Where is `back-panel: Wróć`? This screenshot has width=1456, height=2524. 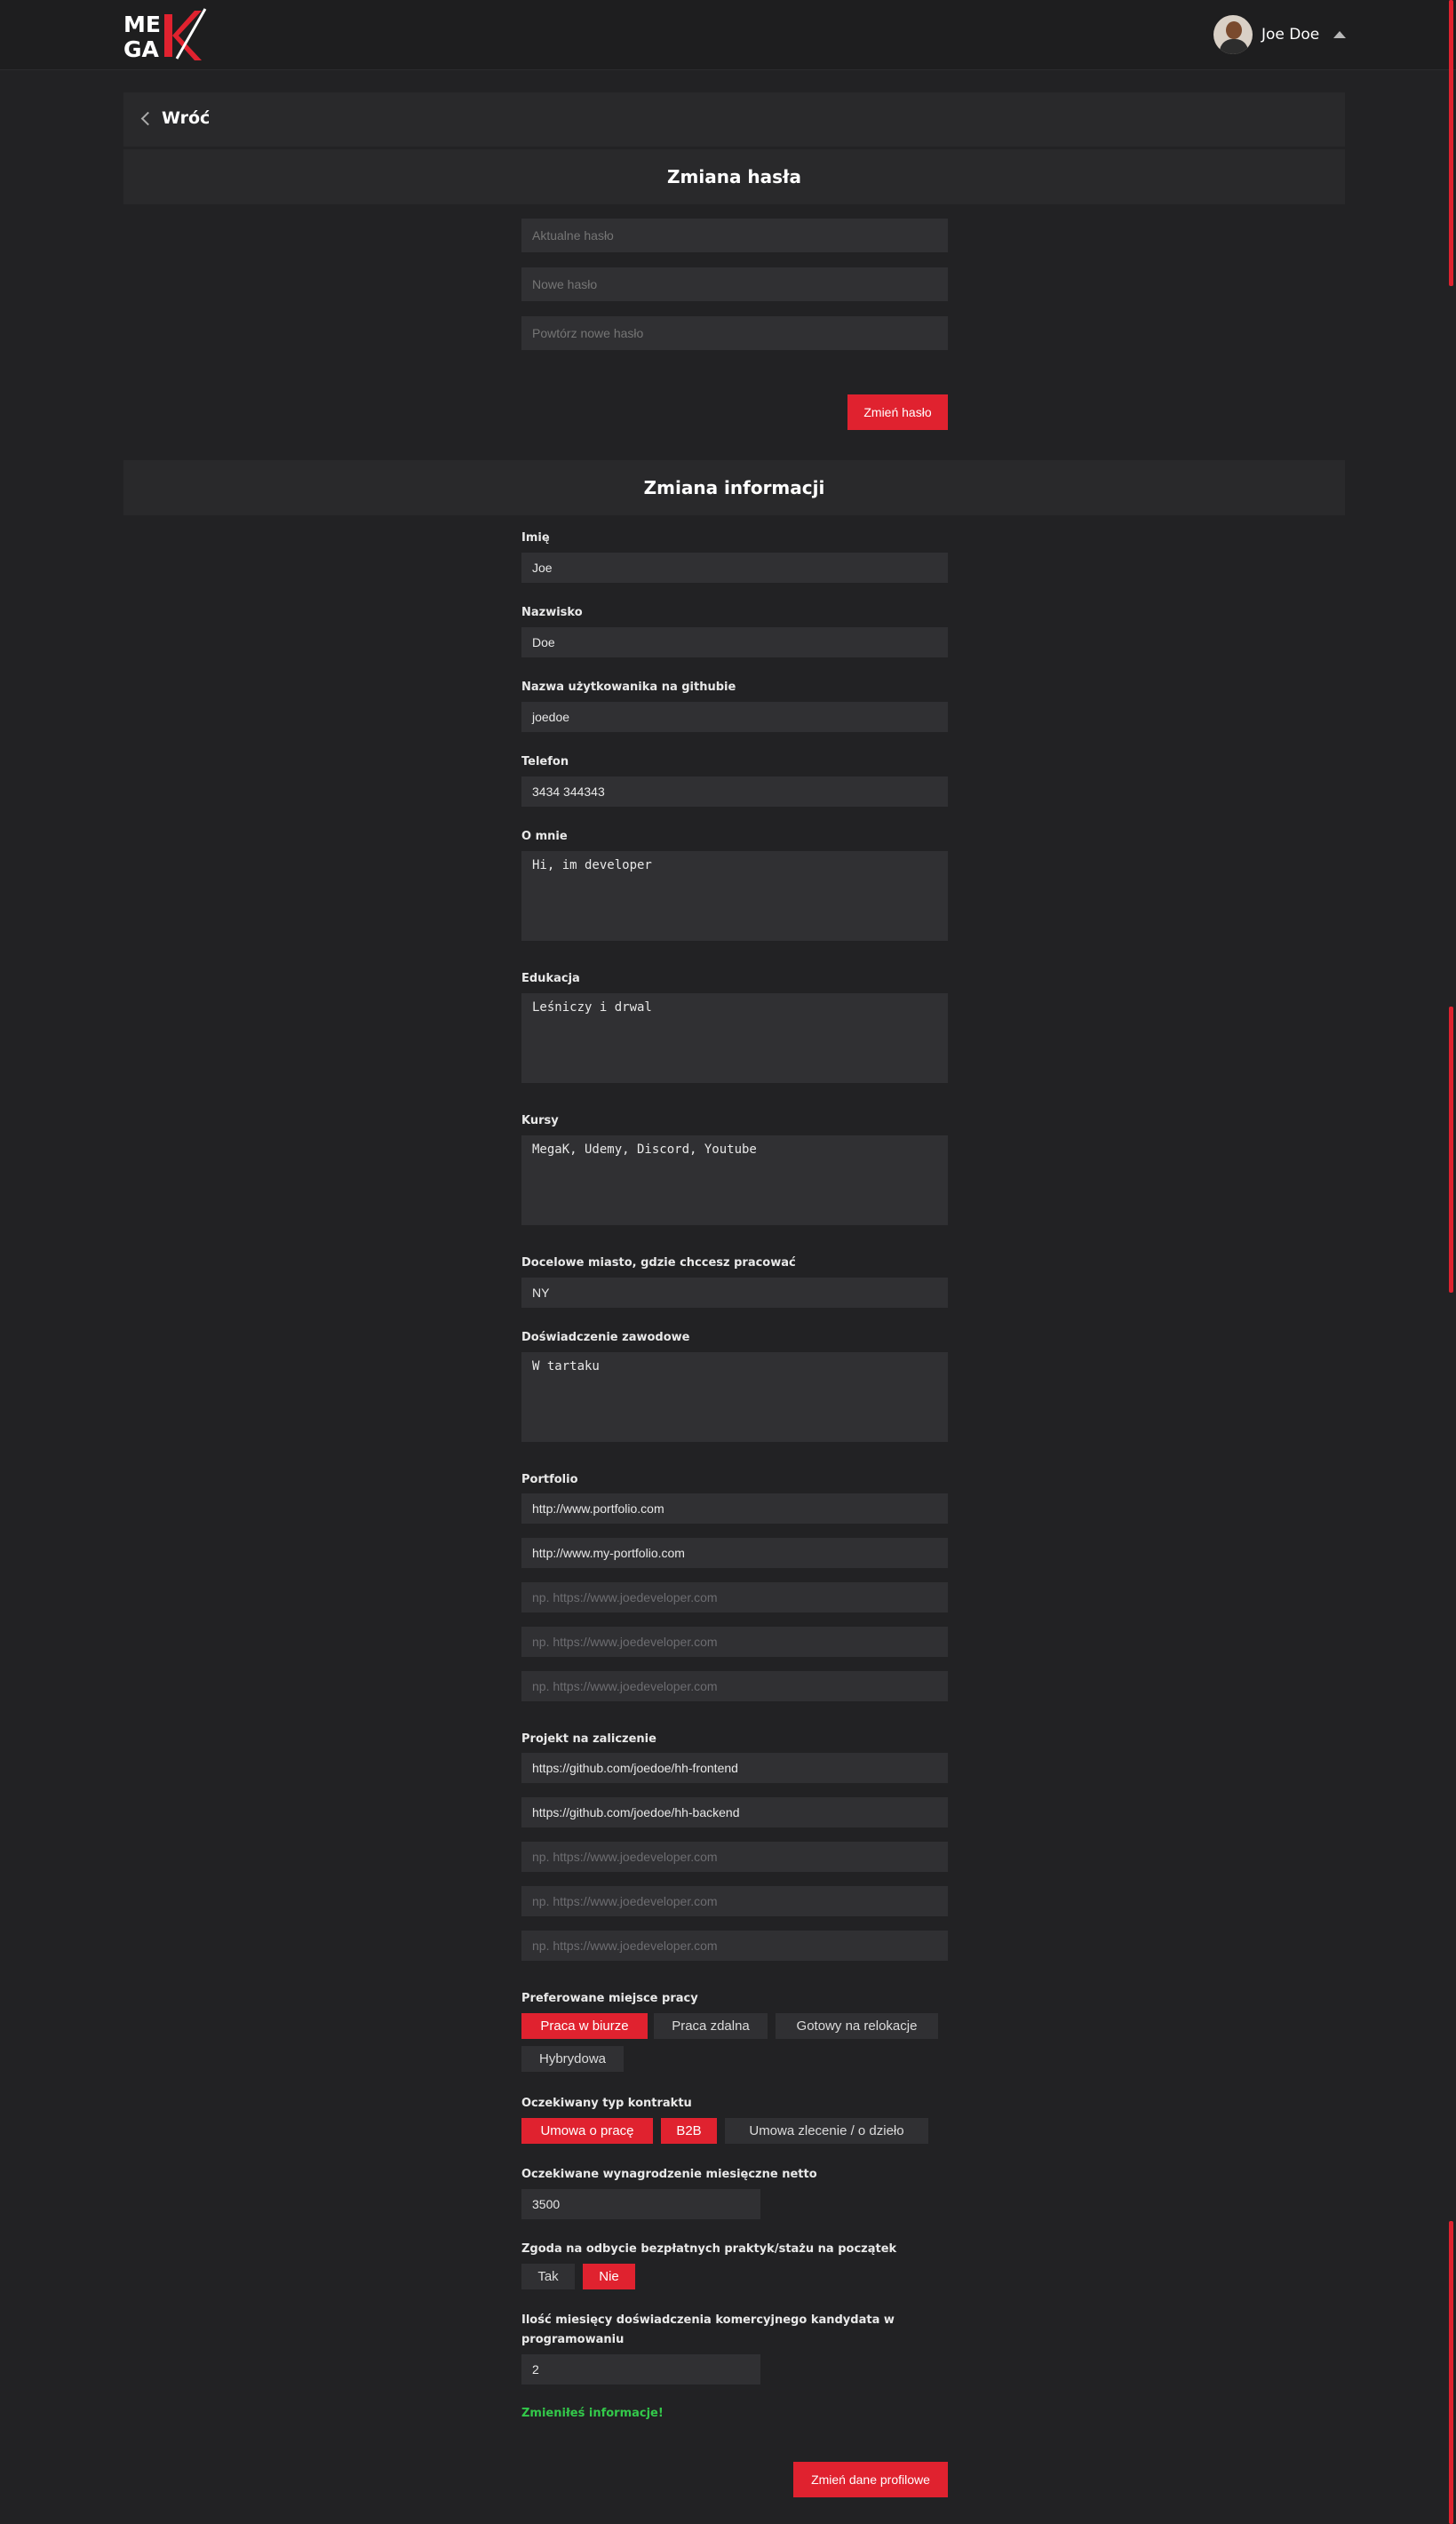 back-panel: Wróć is located at coordinates (734, 119).